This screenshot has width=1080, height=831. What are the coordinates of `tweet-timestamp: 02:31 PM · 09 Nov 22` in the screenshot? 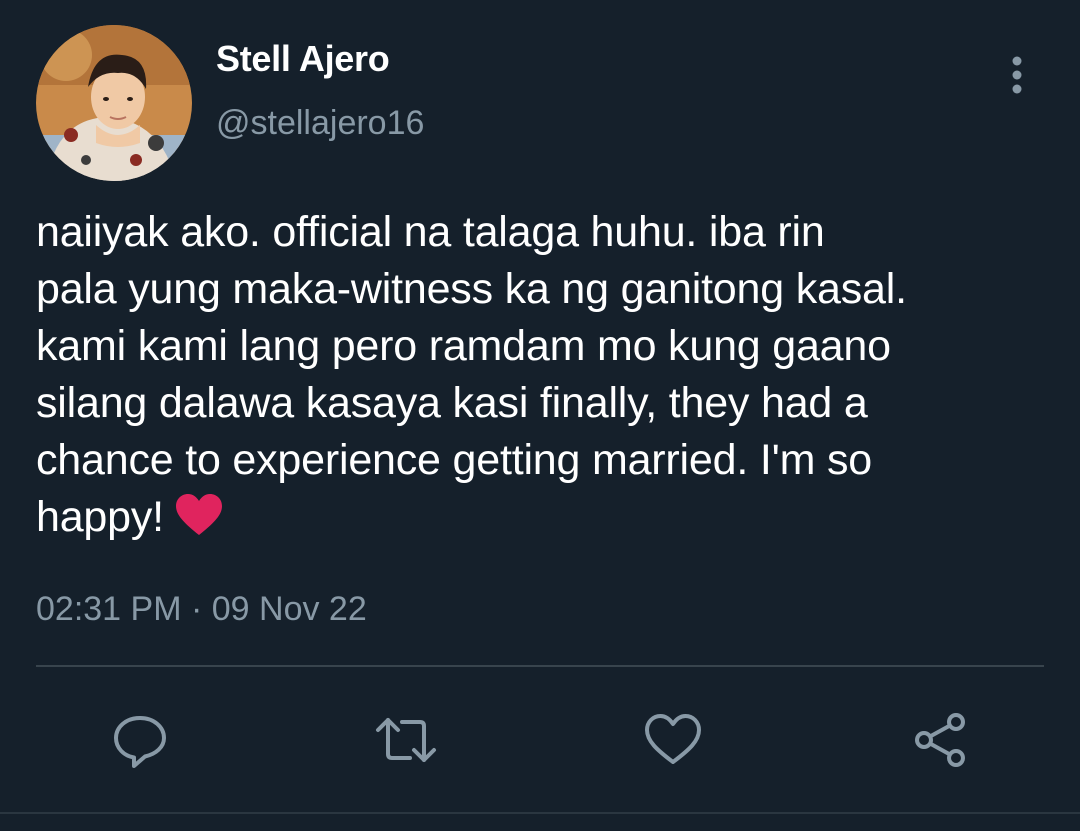 It's located at (201, 609).